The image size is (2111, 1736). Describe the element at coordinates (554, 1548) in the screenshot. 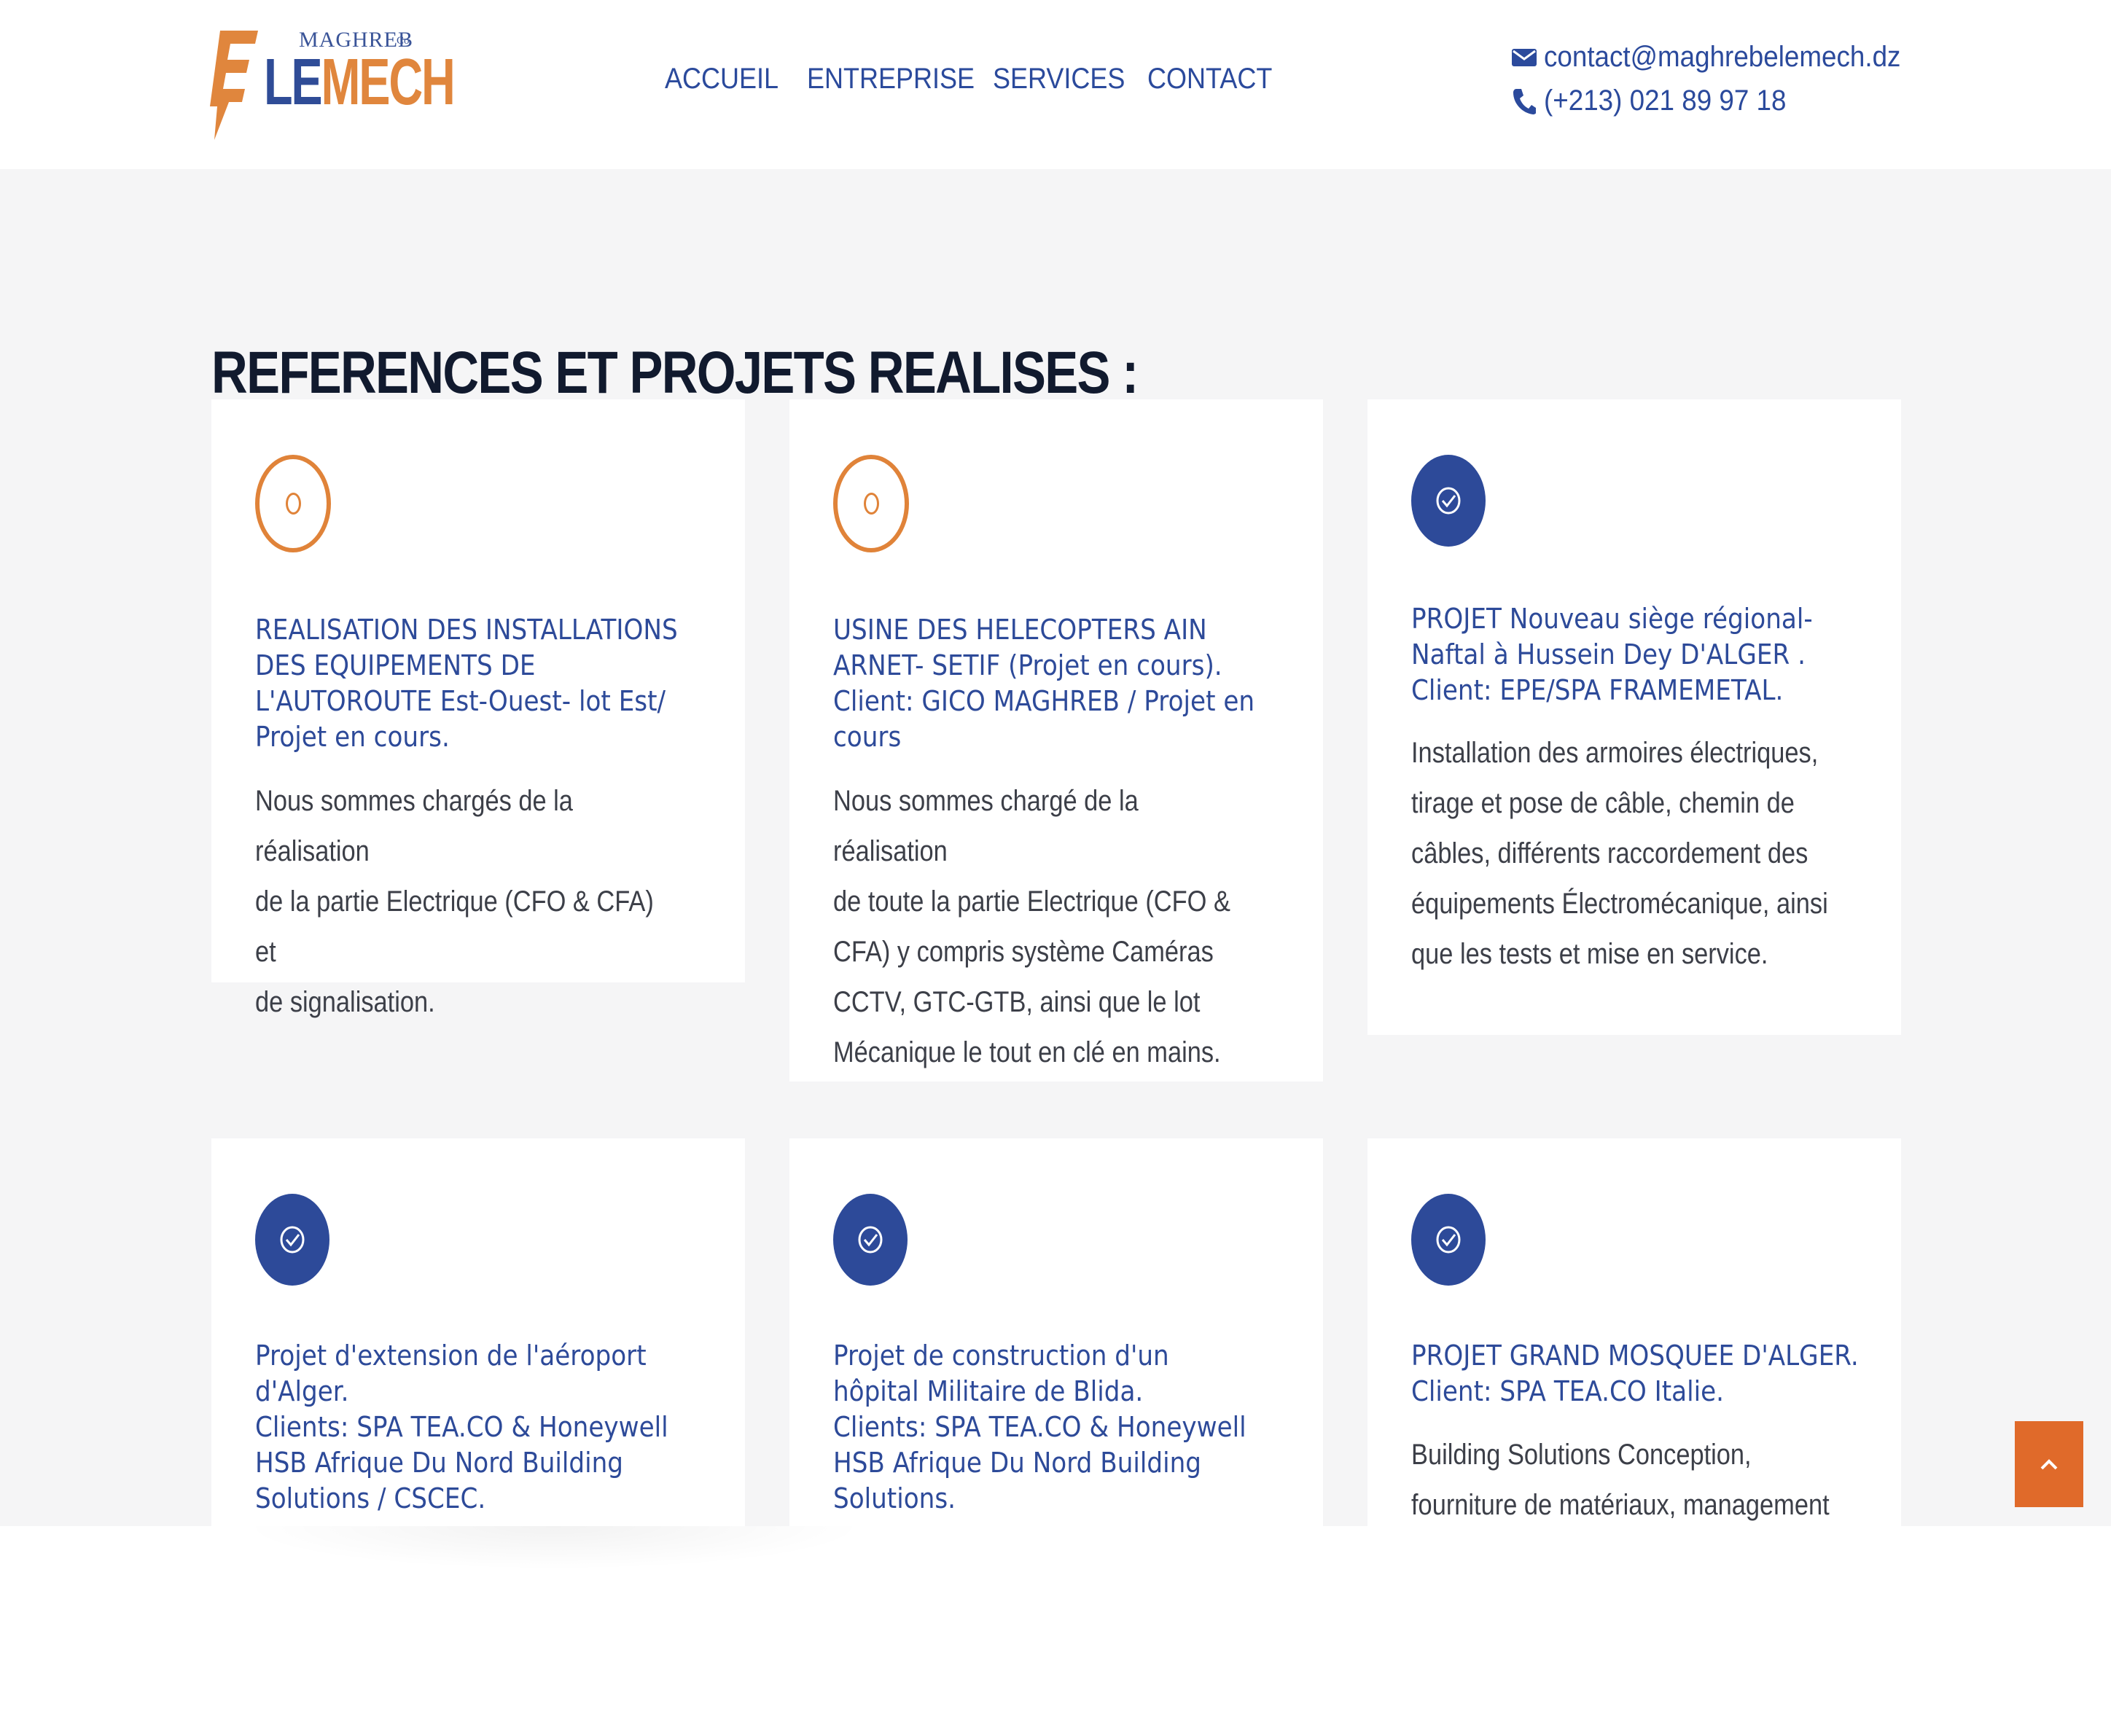

I see `card-shadow` at that location.